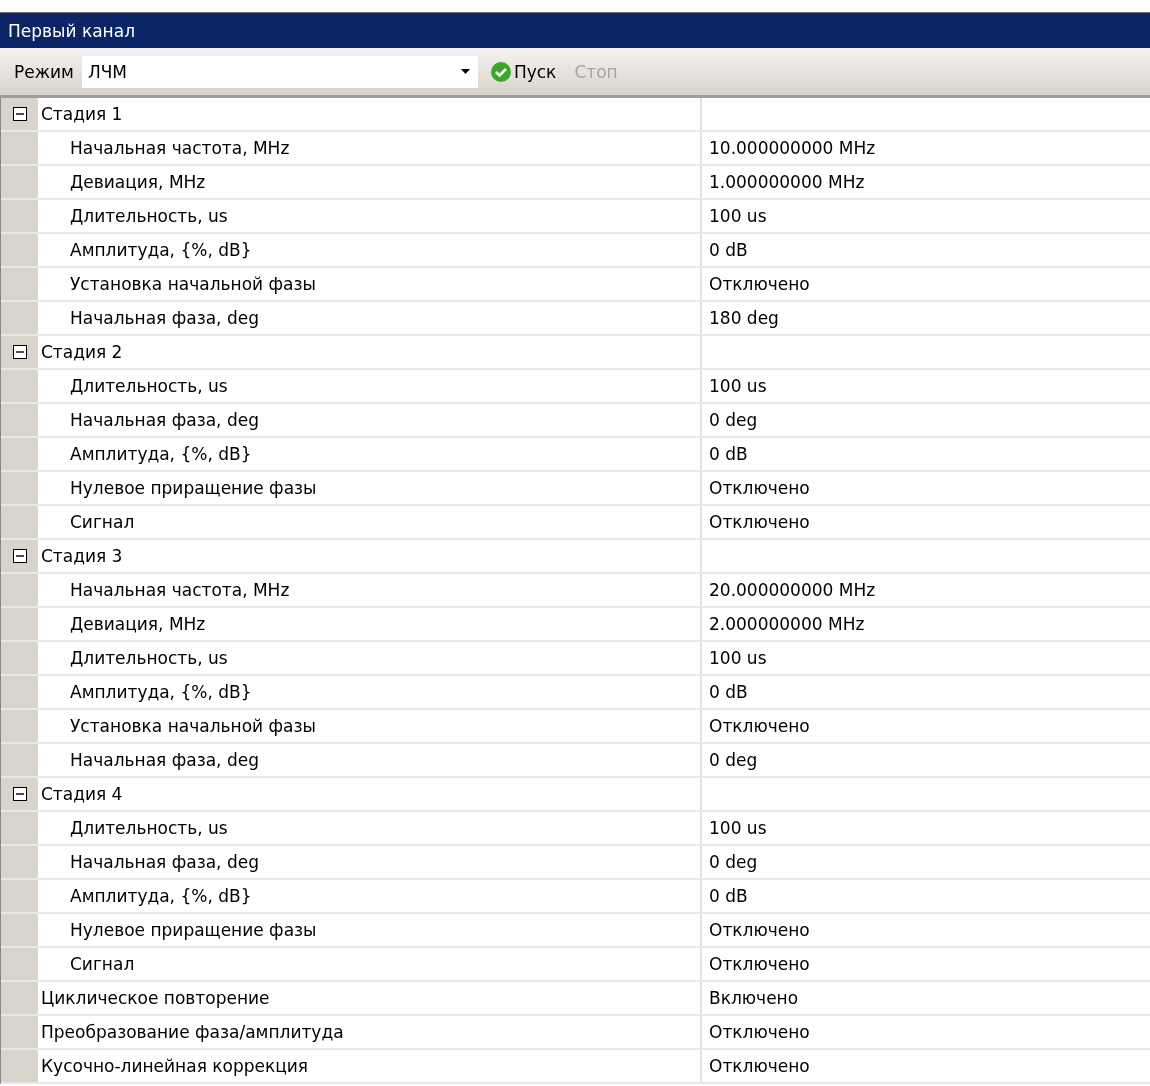 Image resolution: width=1150 pixels, height=1086 pixels. What do you see at coordinates (500, 71) in the screenshot?
I see `checkmark-icon` at bounding box center [500, 71].